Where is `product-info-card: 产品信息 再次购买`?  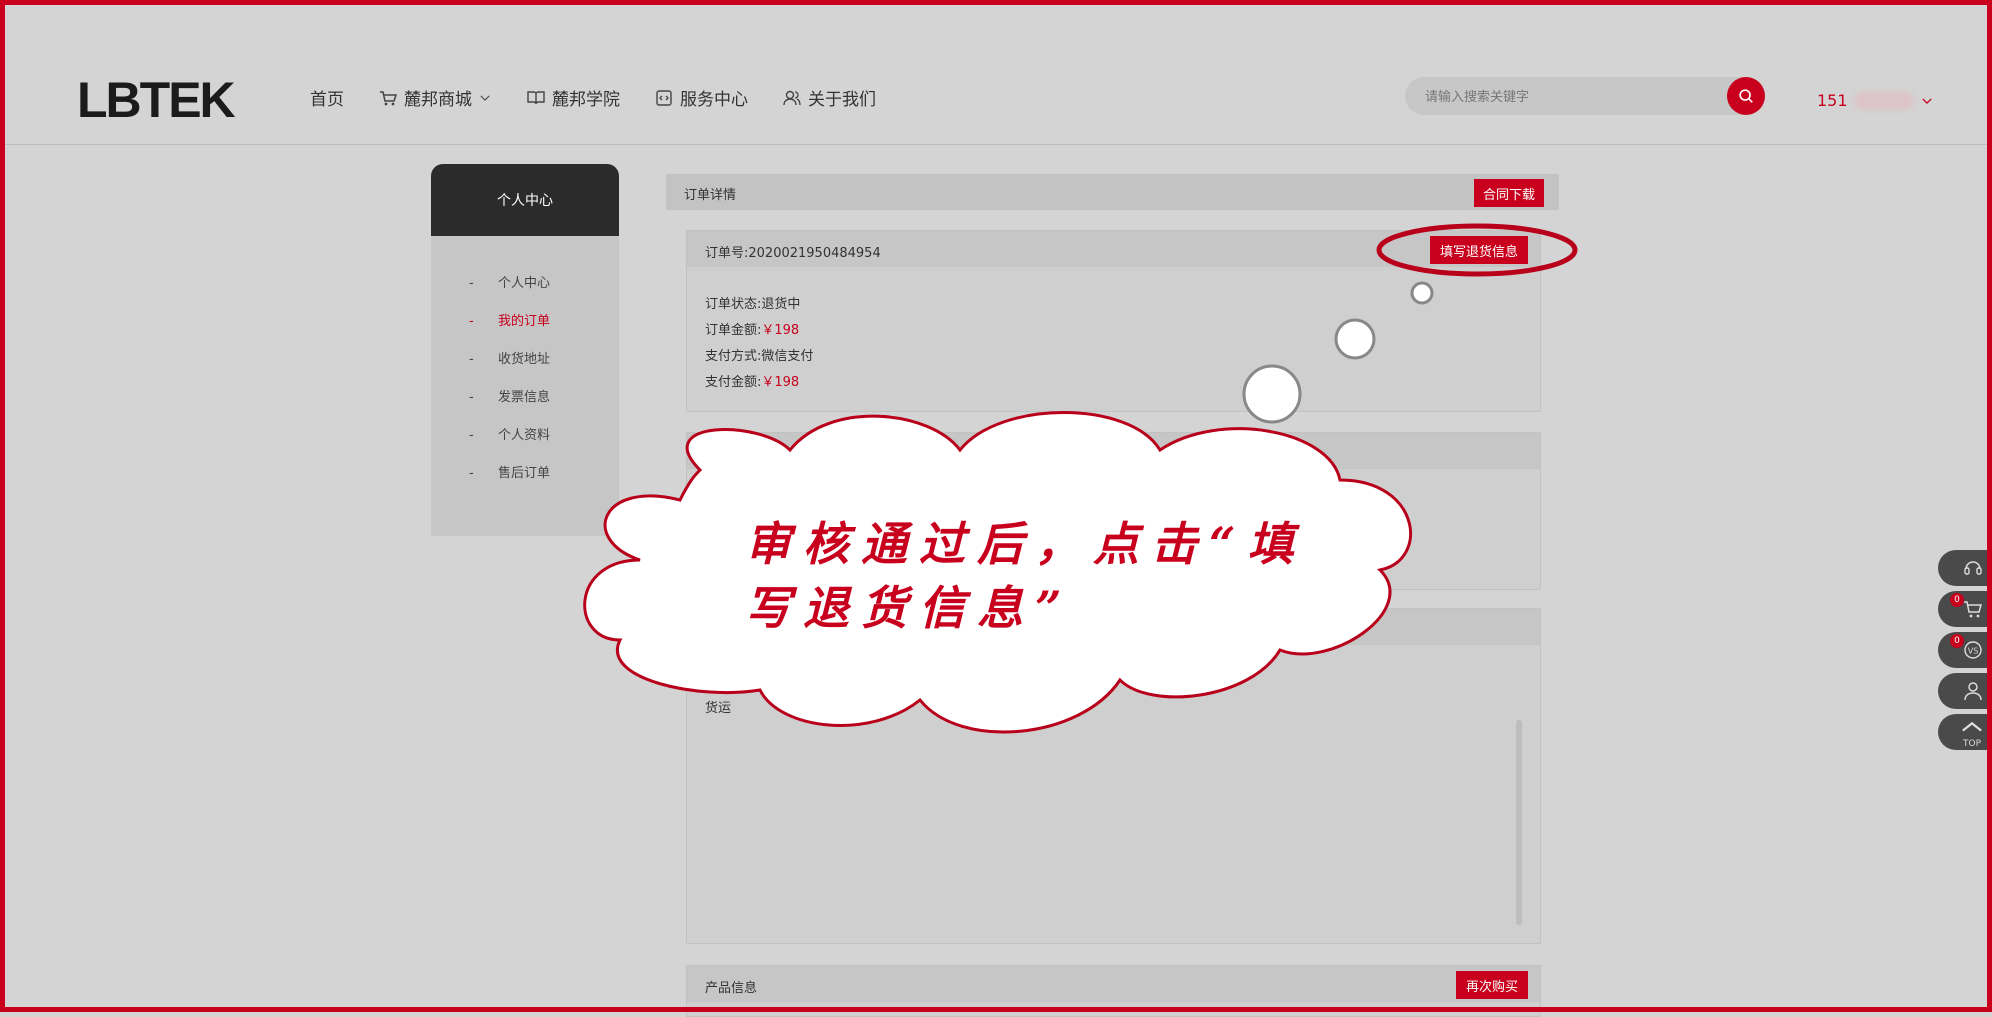
product-info-card: 产品信息 再次购买 is located at coordinates (1113, 991).